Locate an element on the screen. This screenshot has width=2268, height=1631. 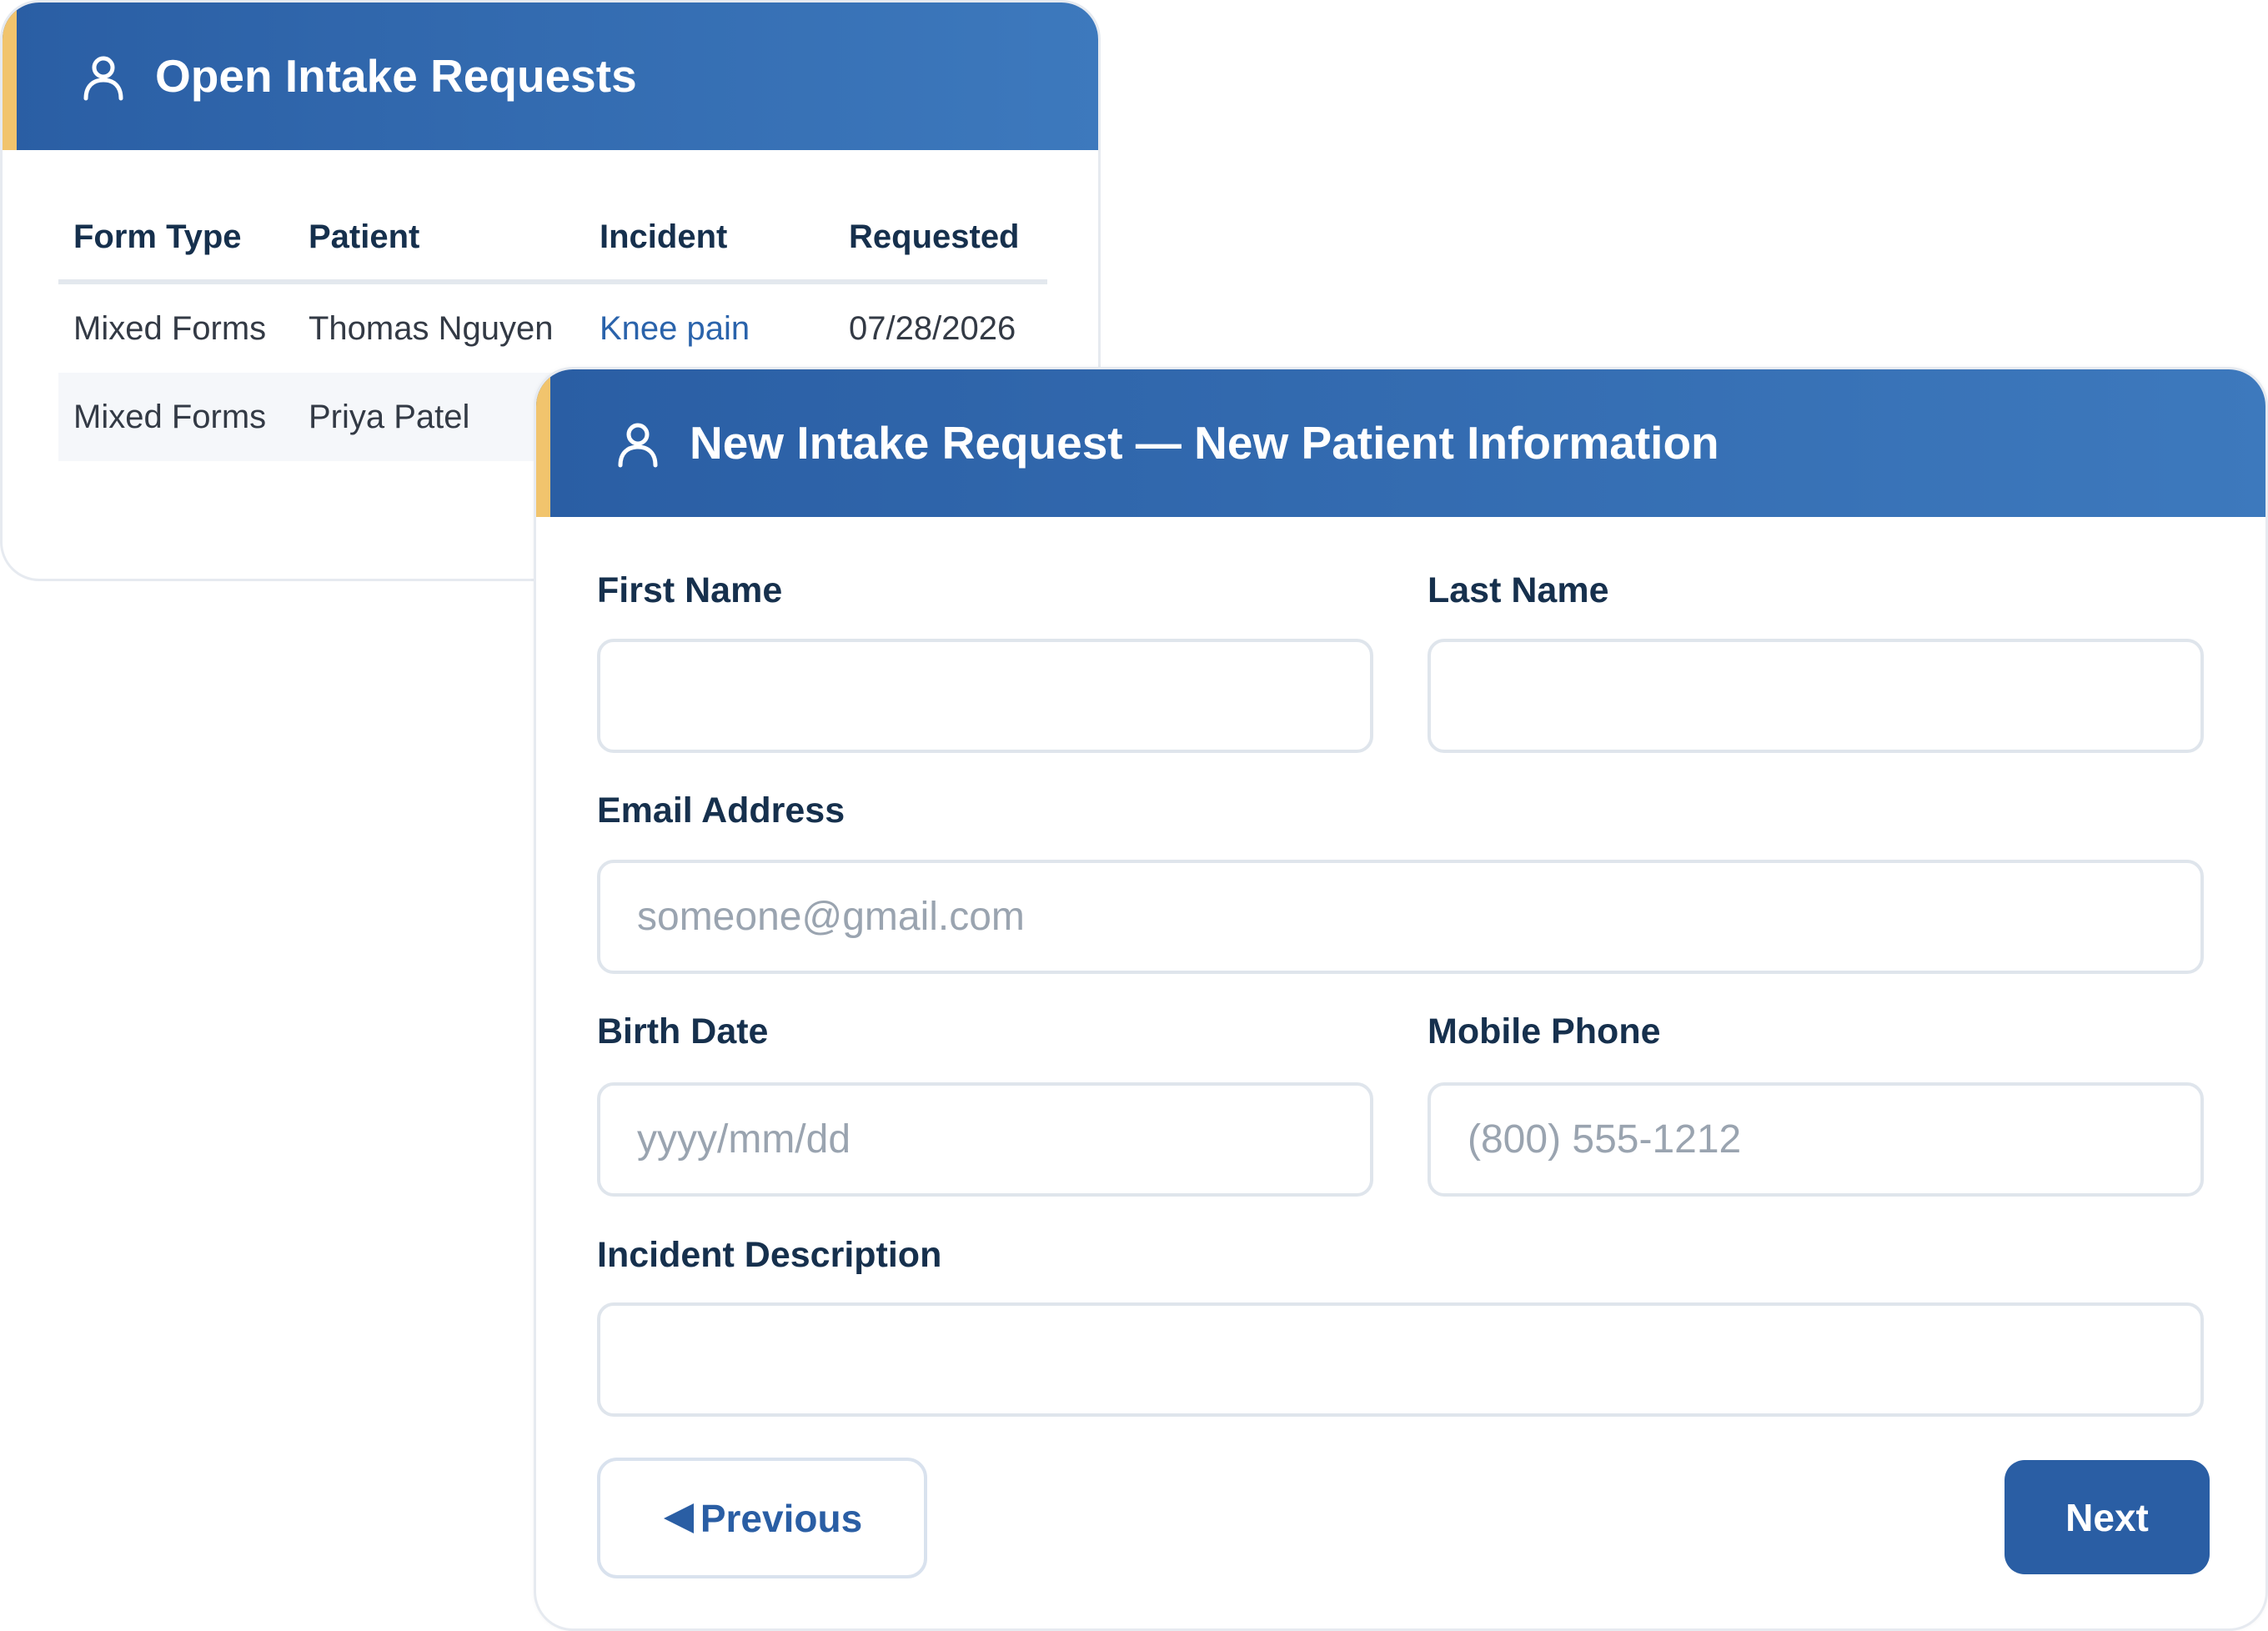
column-header-incident: Incident is located at coordinates (709, 239).